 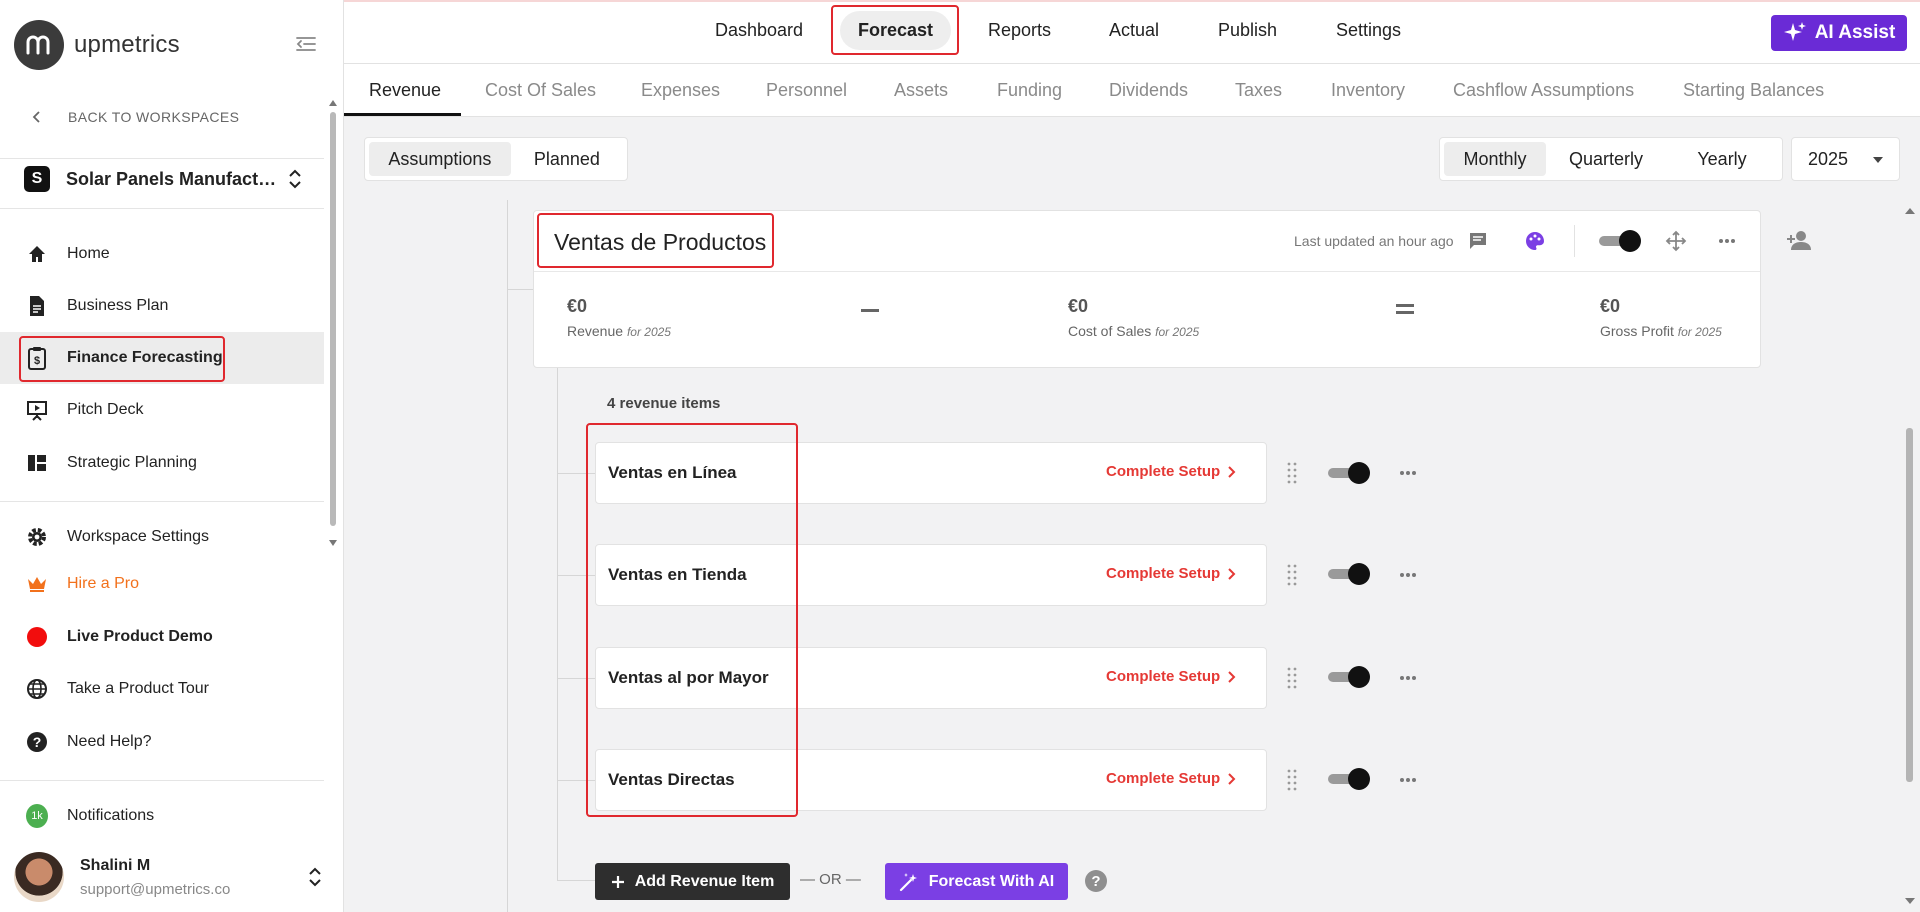 What do you see at coordinates (680, 90) in the screenshot?
I see `subtab-expenses: Expenses` at bounding box center [680, 90].